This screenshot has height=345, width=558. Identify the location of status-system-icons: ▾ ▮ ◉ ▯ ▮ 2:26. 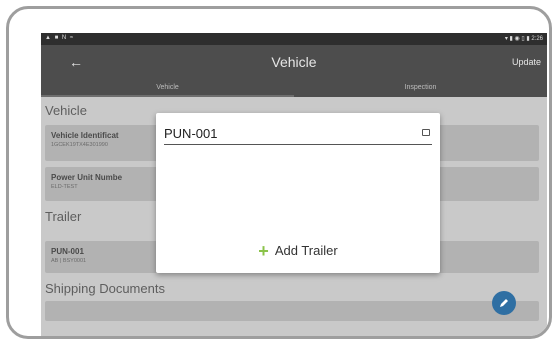
(523, 39).